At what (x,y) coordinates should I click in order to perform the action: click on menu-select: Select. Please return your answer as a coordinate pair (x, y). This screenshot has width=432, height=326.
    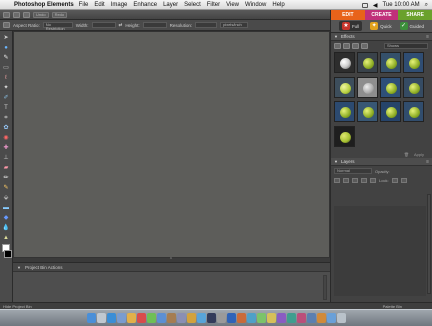
    Looking at the image, I should click on (192, 5).